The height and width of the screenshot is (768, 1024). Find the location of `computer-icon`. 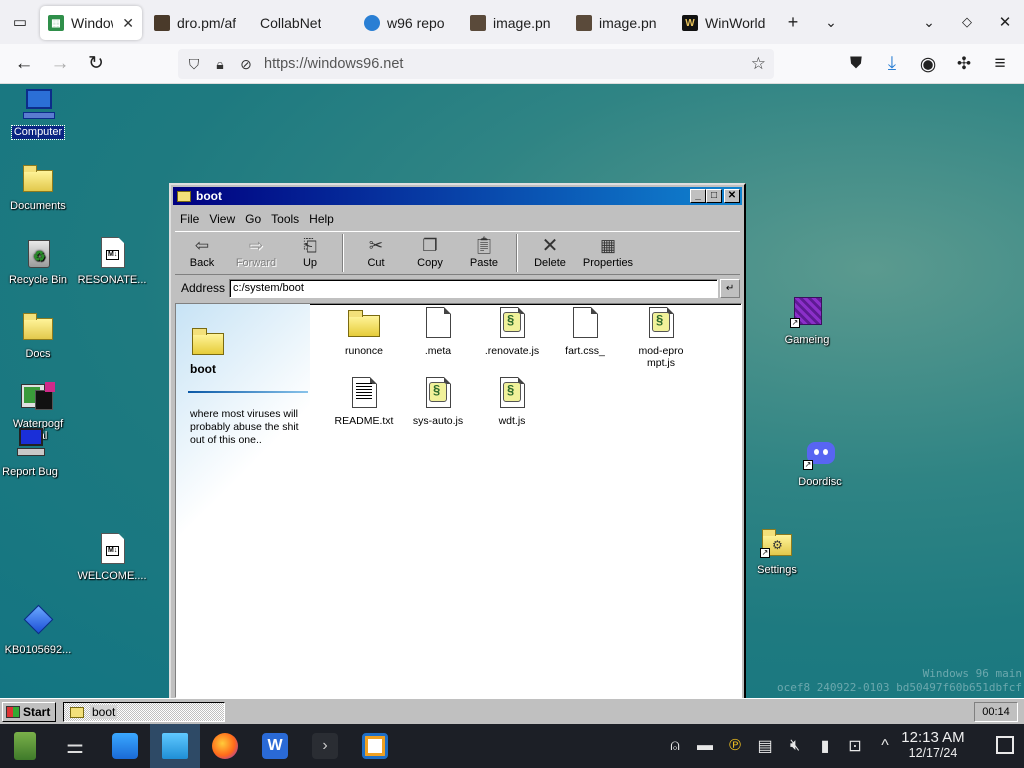

computer-icon is located at coordinates (38, 105).